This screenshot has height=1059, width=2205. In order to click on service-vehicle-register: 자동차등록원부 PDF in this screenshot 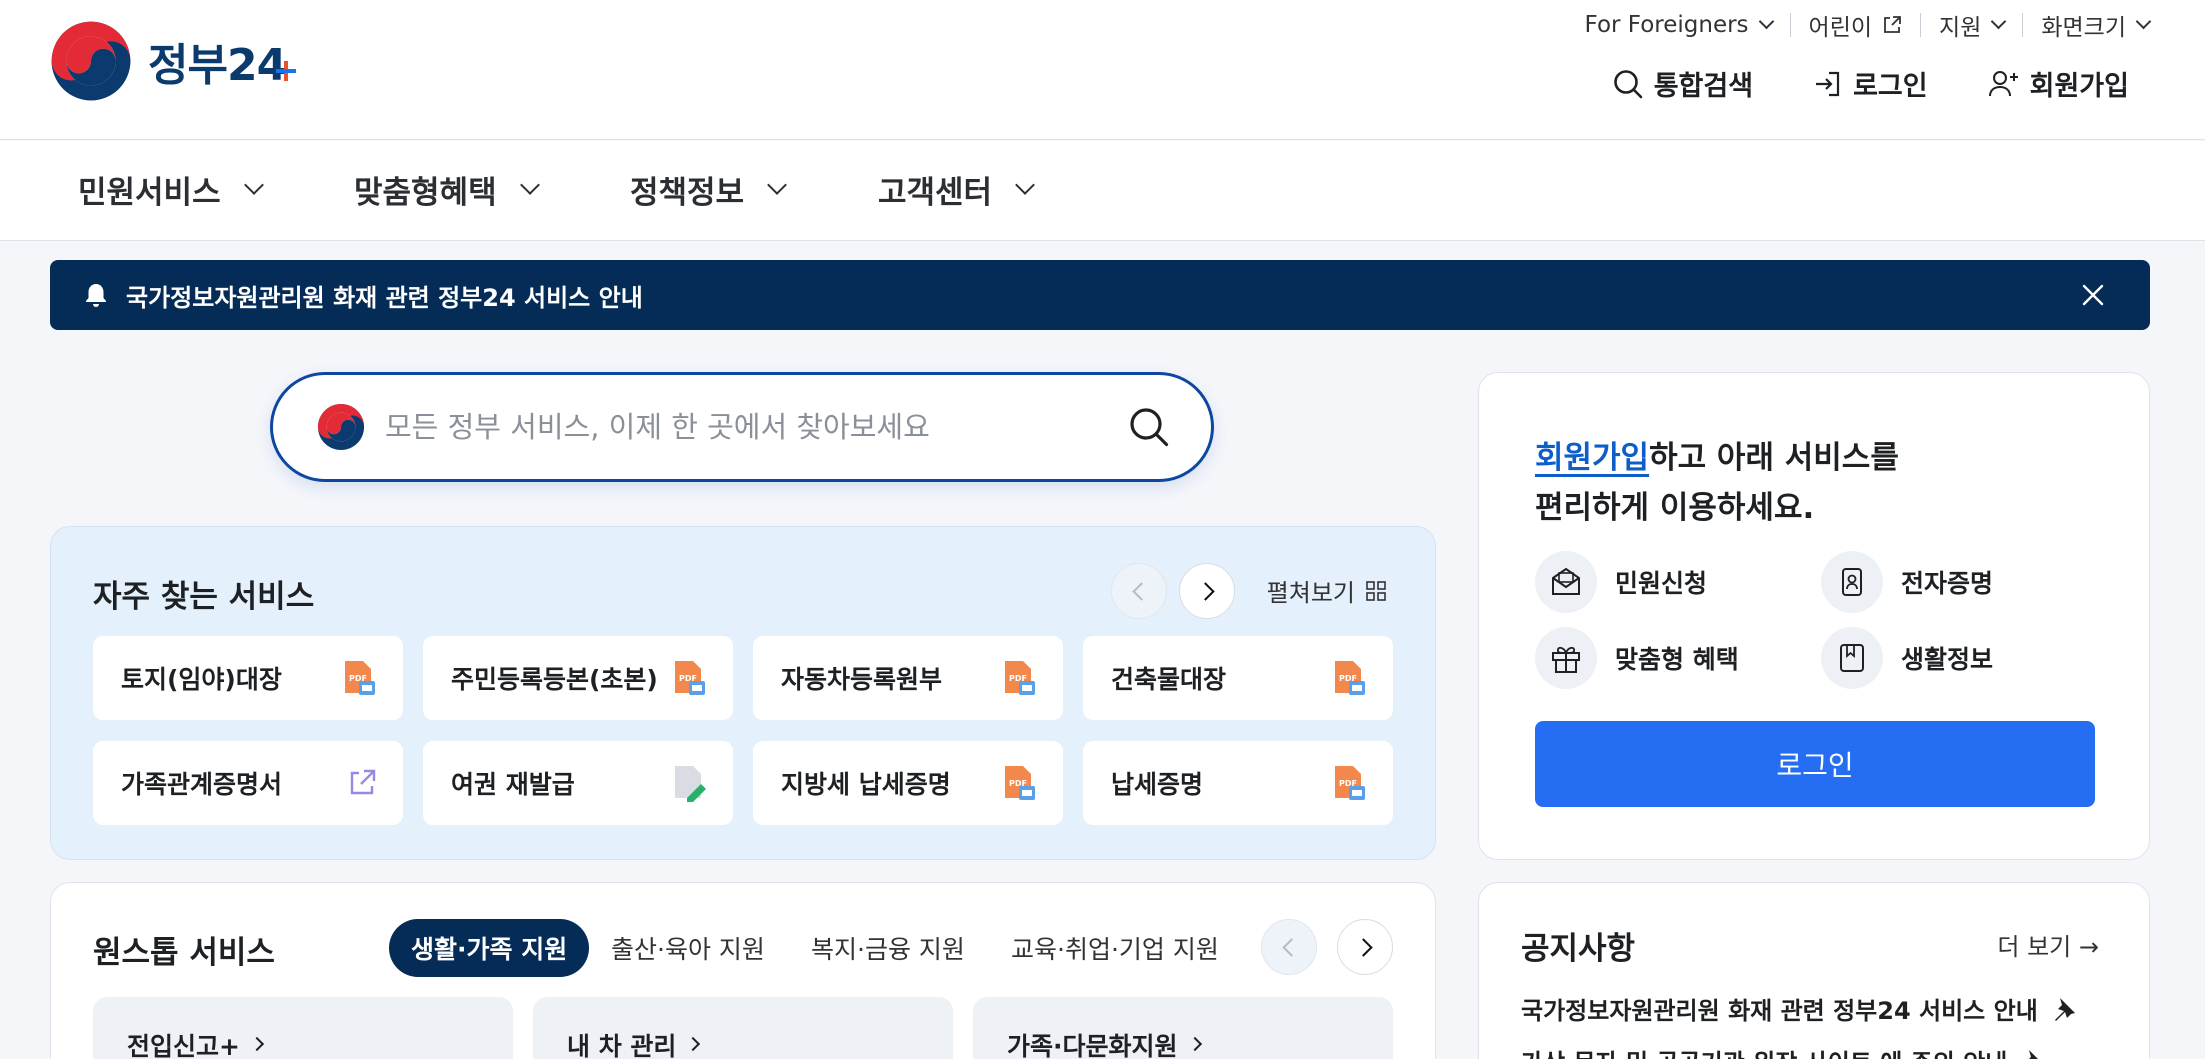, I will do `click(908, 678)`.